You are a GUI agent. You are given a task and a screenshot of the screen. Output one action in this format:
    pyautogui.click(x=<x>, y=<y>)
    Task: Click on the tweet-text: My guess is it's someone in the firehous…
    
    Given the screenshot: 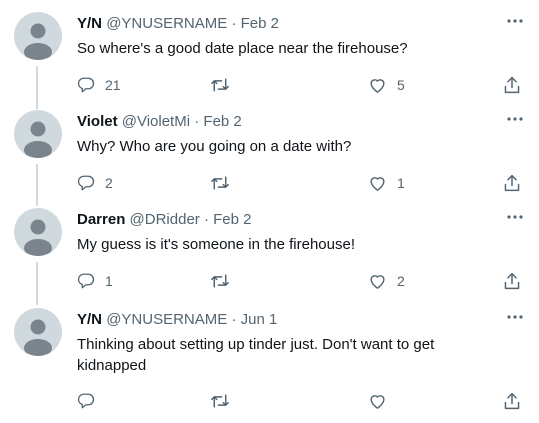 What is the action you would take?
    pyautogui.click(x=216, y=244)
    